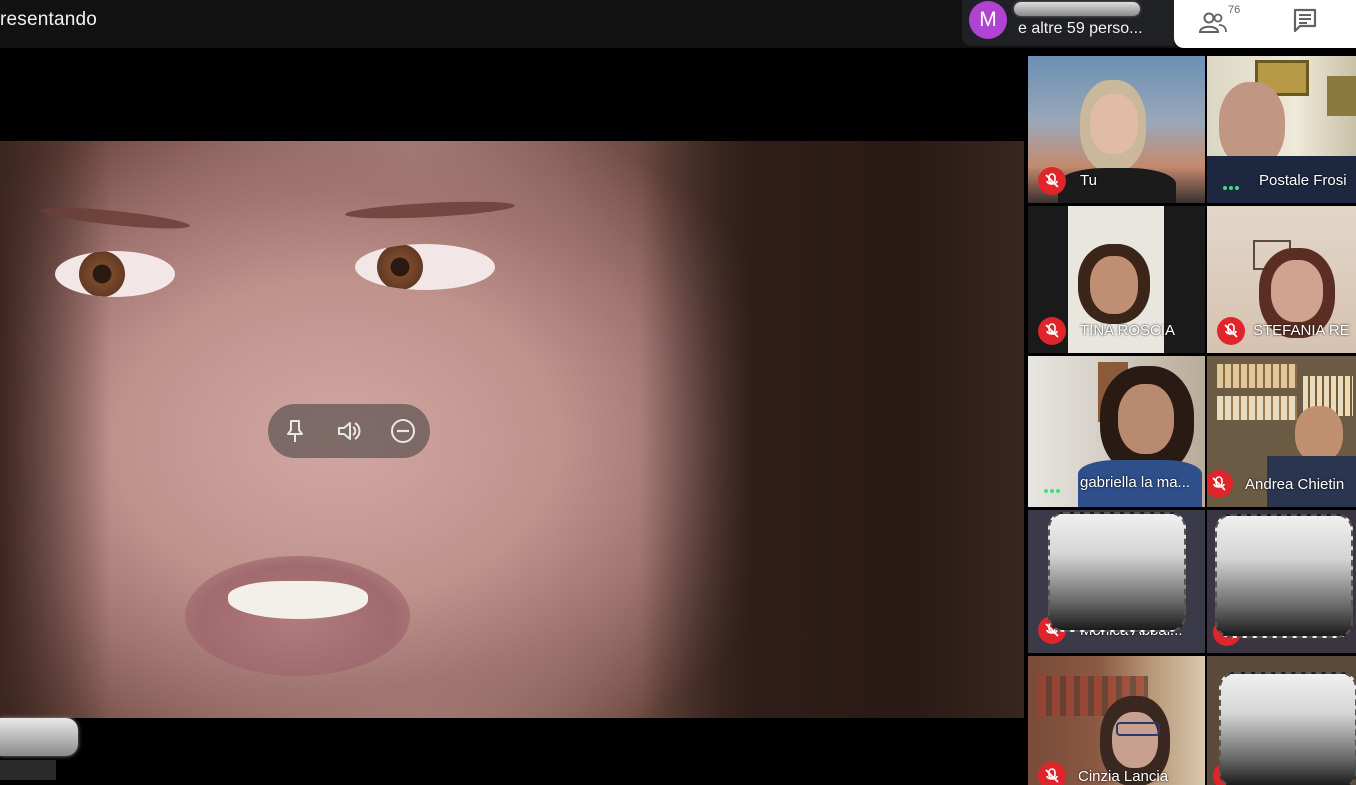 The height and width of the screenshot is (785, 1356). What do you see at coordinates (1301, 330) in the screenshot?
I see `participant-name: STEFANIA RE` at bounding box center [1301, 330].